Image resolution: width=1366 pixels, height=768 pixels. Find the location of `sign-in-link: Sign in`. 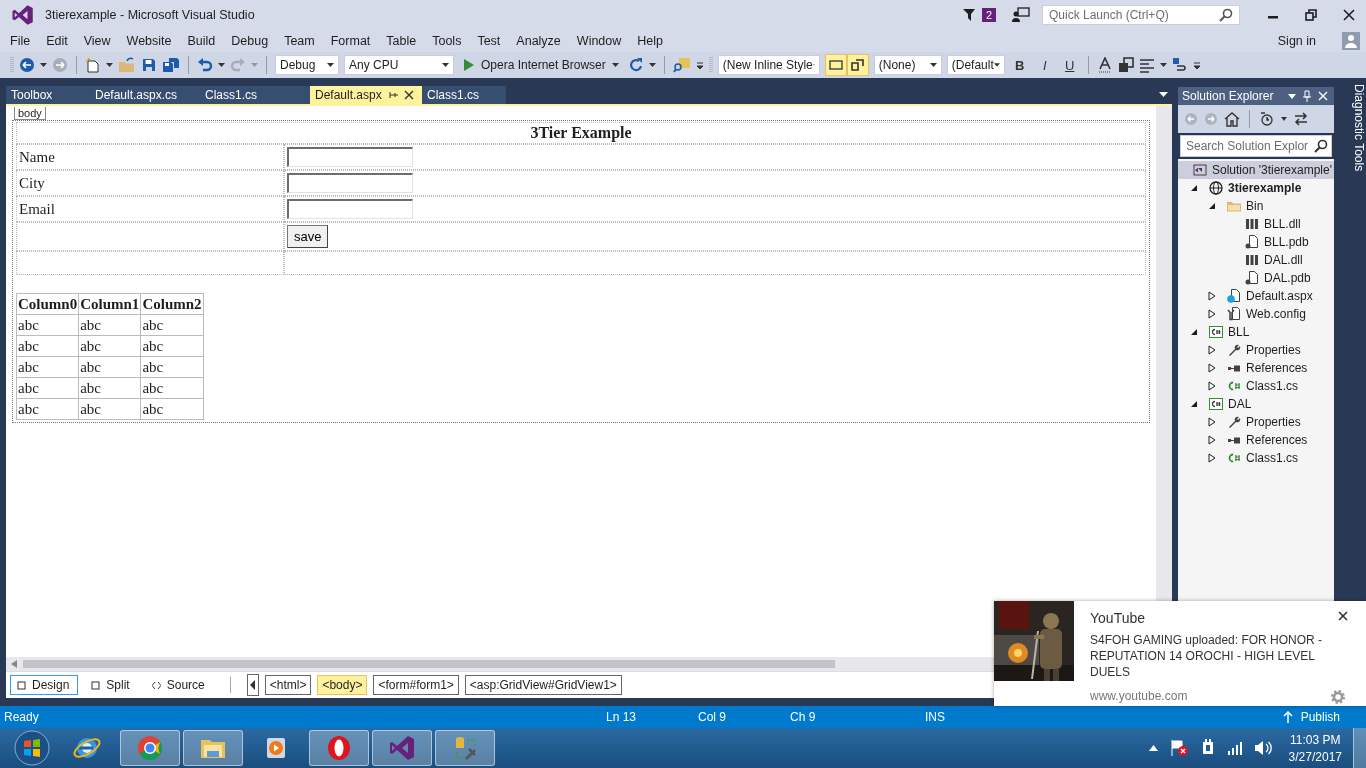

sign-in-link: Sign in is located at coordinates (1296, 41).